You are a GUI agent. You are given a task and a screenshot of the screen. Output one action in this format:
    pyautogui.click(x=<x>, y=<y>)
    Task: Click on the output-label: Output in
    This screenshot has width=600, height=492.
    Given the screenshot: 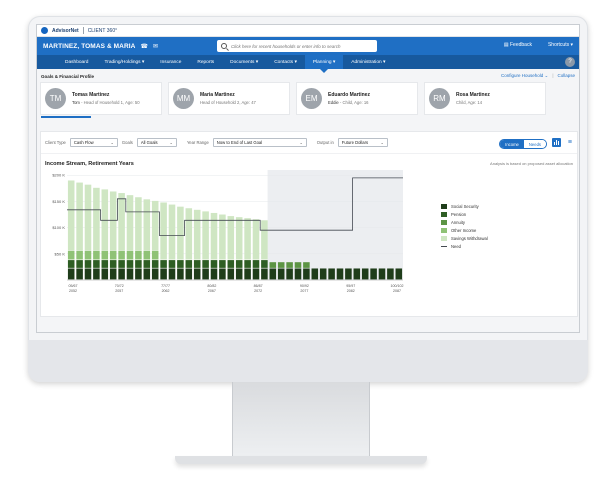 What is the action you would take?
    pyautogui.click(x=325, y=142)
    